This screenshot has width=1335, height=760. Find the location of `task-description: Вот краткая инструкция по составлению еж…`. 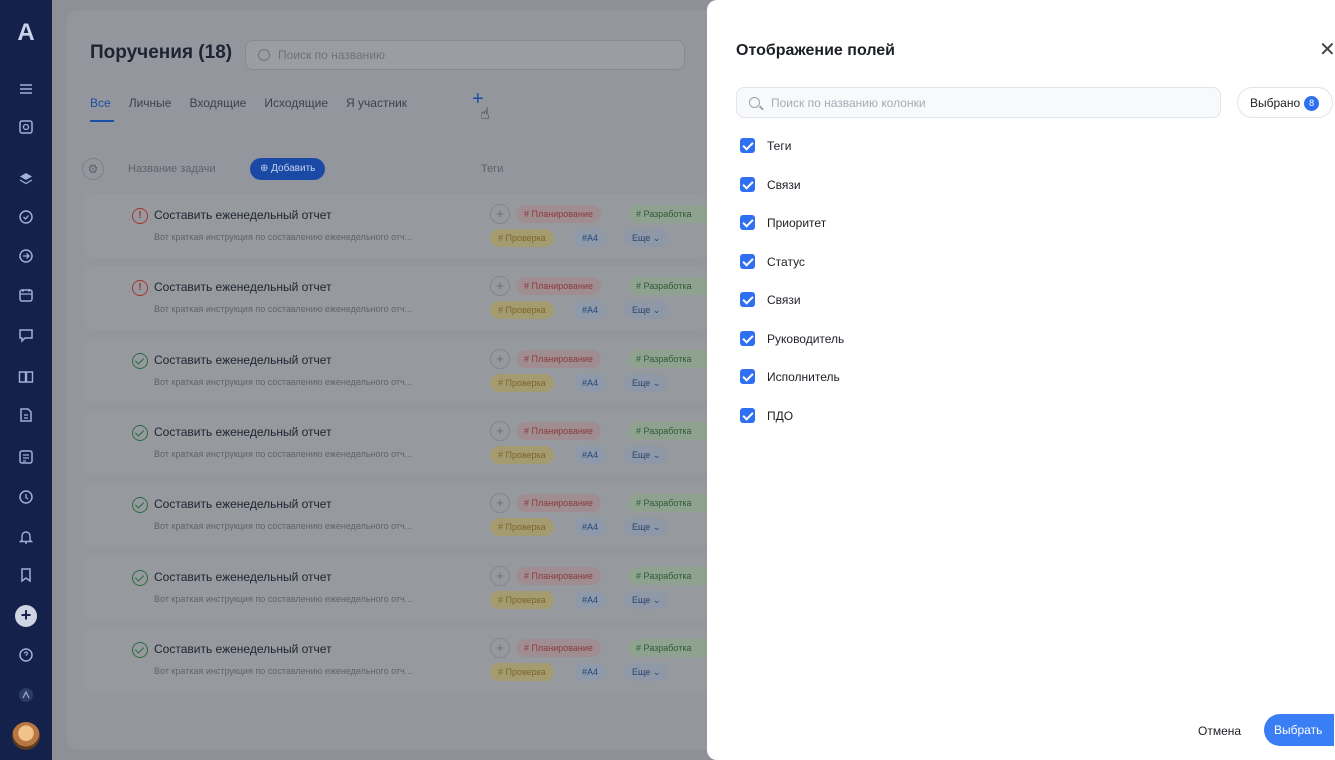

task-description: Вот краткая инструкция по составлению еж… is located at coordinates (283, 237).